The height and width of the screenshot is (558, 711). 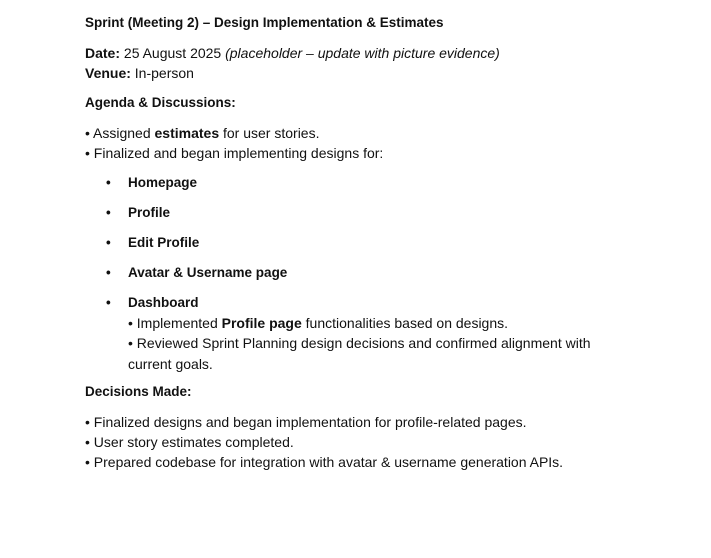 I want to click on design-page-avatar-username: • Avatar & Username page, so click(x=385, y=273).